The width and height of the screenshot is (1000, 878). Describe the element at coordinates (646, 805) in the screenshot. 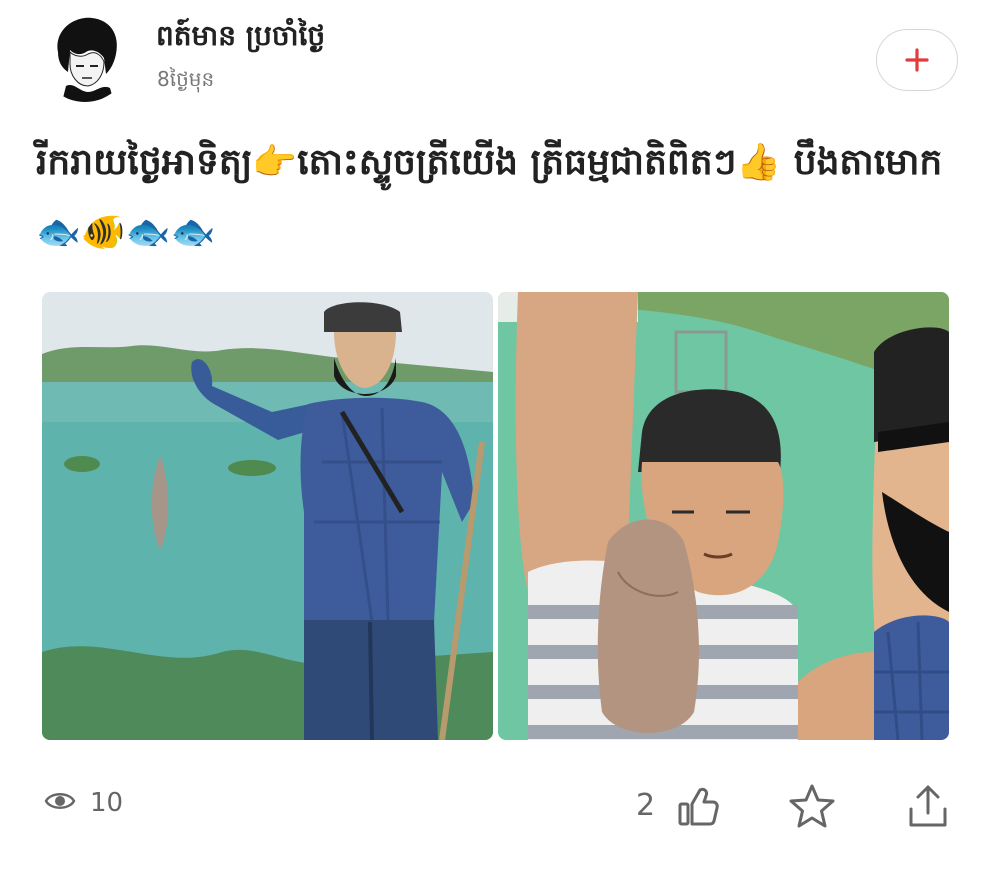

I see `like-count: 2` at that location.